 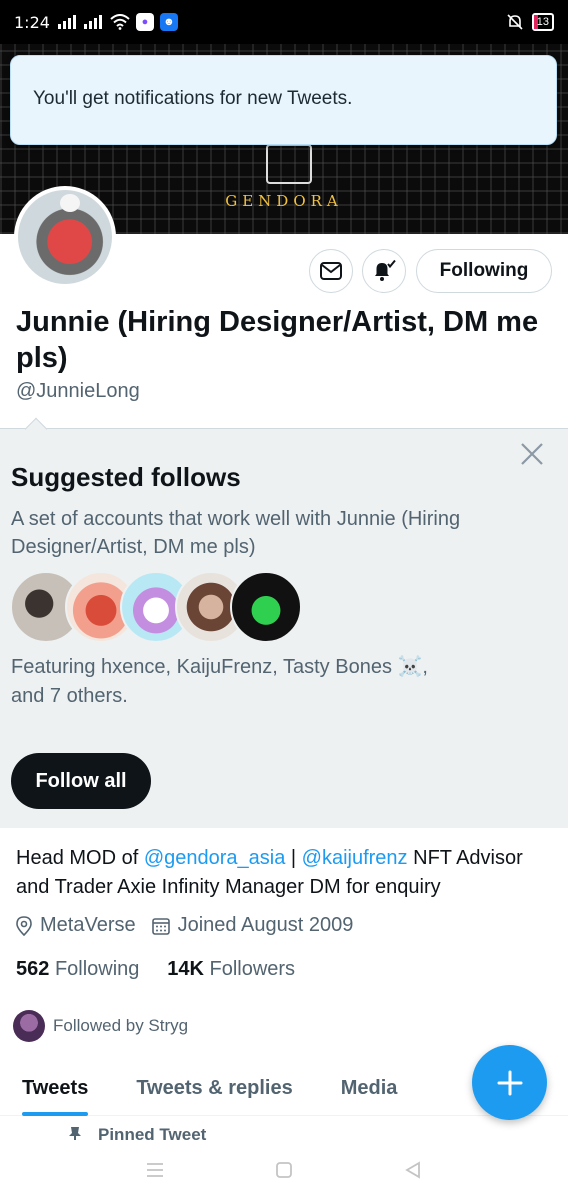 I want to click on compose-tweet-button, so click(x=509, y=1082).